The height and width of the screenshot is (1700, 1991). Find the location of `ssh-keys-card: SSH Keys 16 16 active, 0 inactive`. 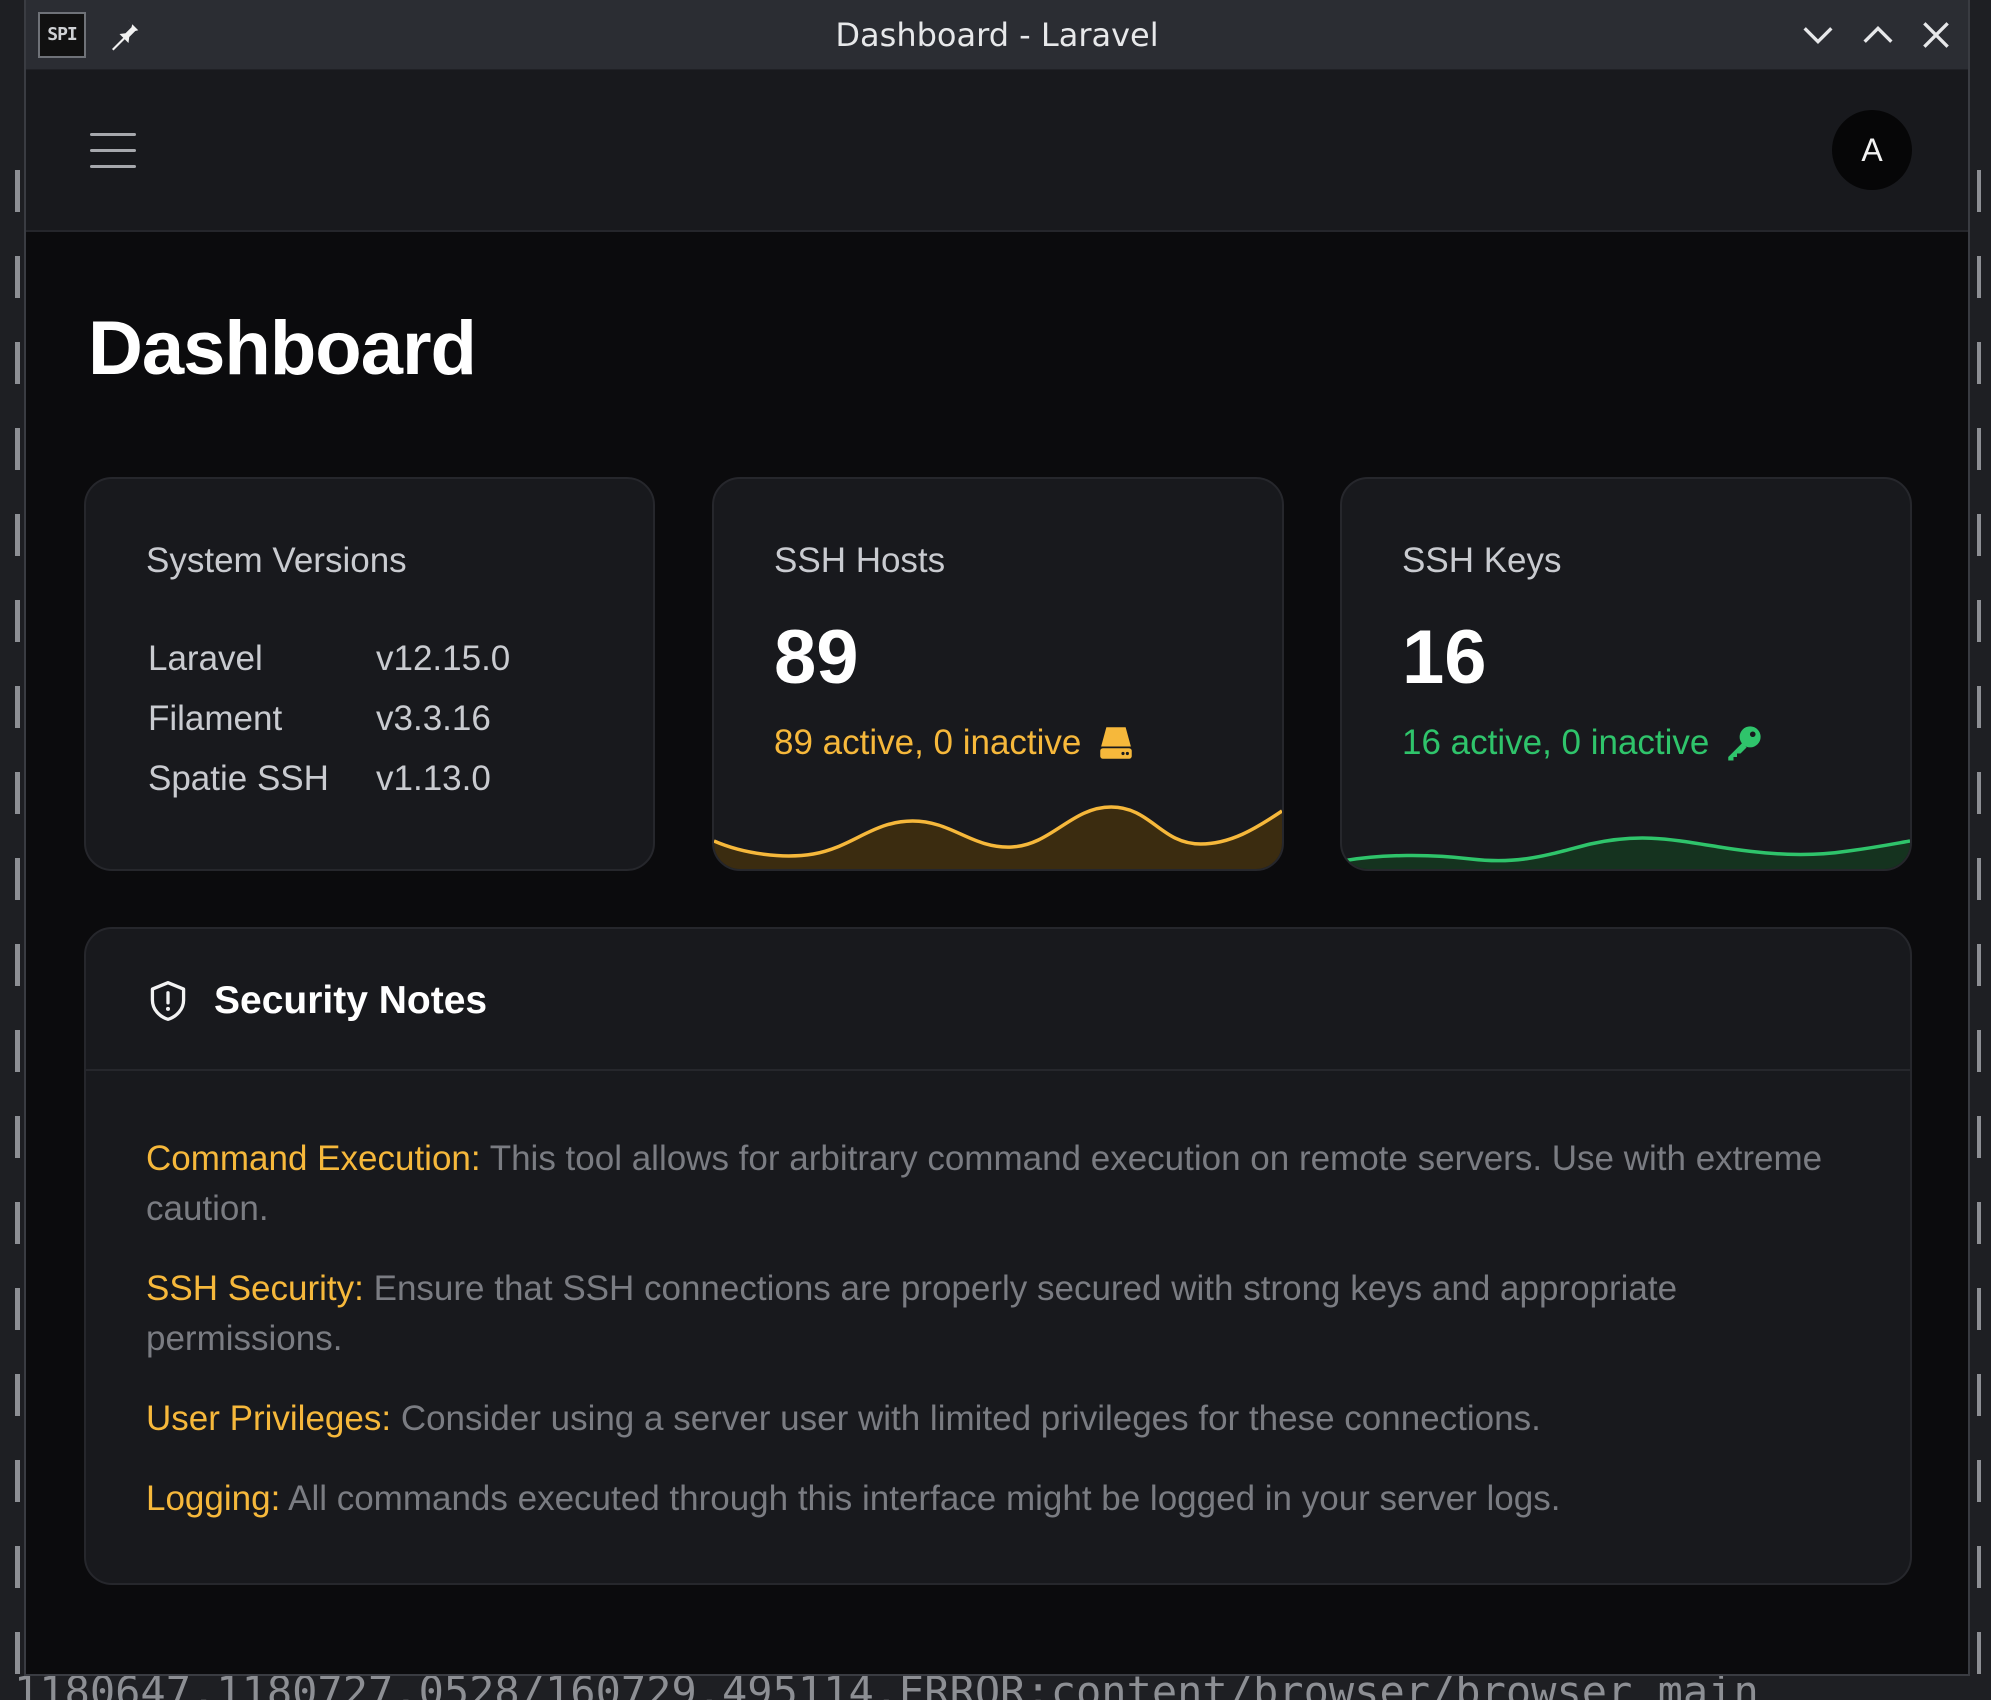

ssh-keys-card: SSH Keys 16 16 active, 0 inactive is located at coordinates (1626, 674).